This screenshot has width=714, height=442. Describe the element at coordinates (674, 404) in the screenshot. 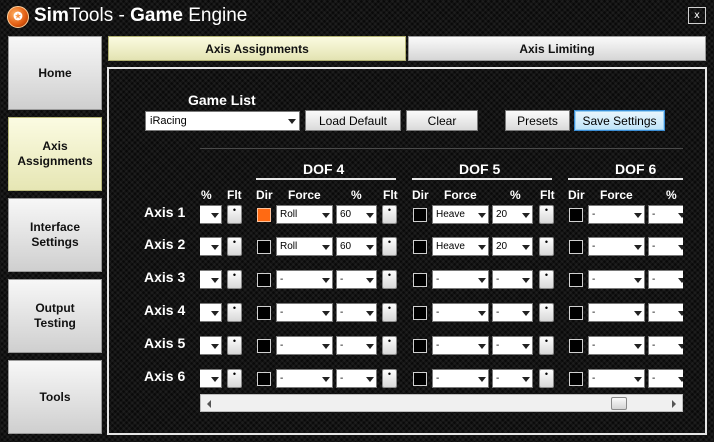

I see `scroll-right-icon` at that location.